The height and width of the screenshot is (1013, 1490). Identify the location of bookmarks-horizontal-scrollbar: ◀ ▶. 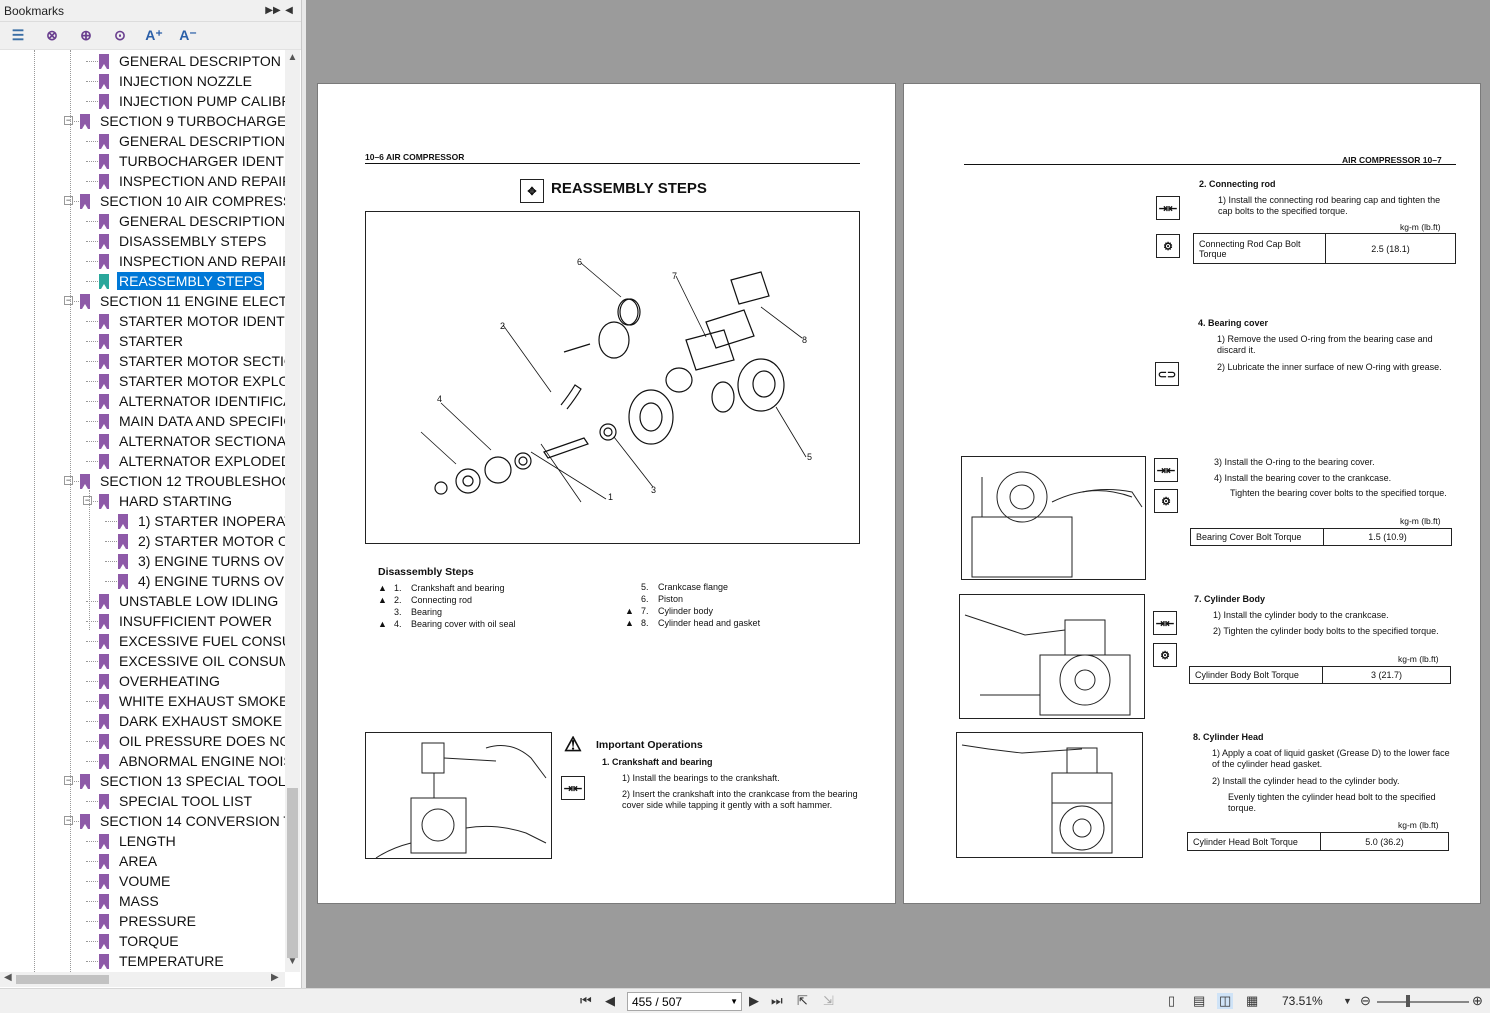
(142, 979).